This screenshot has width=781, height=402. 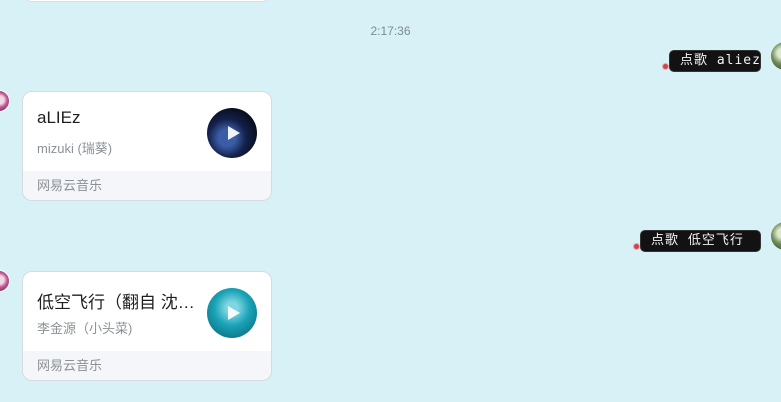 I want to click on outgoing-message-bubble: 点歌 低空飞行, so click(x=700, y=241).